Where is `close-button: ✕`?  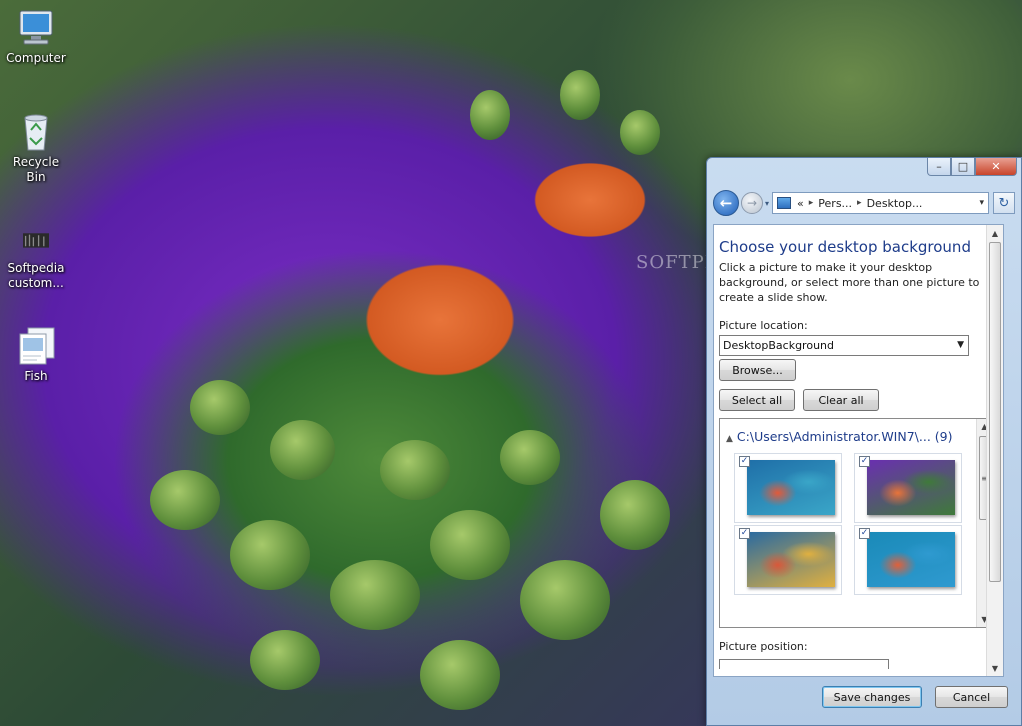
close-button: ✕ is located at coordinates (996, 167).